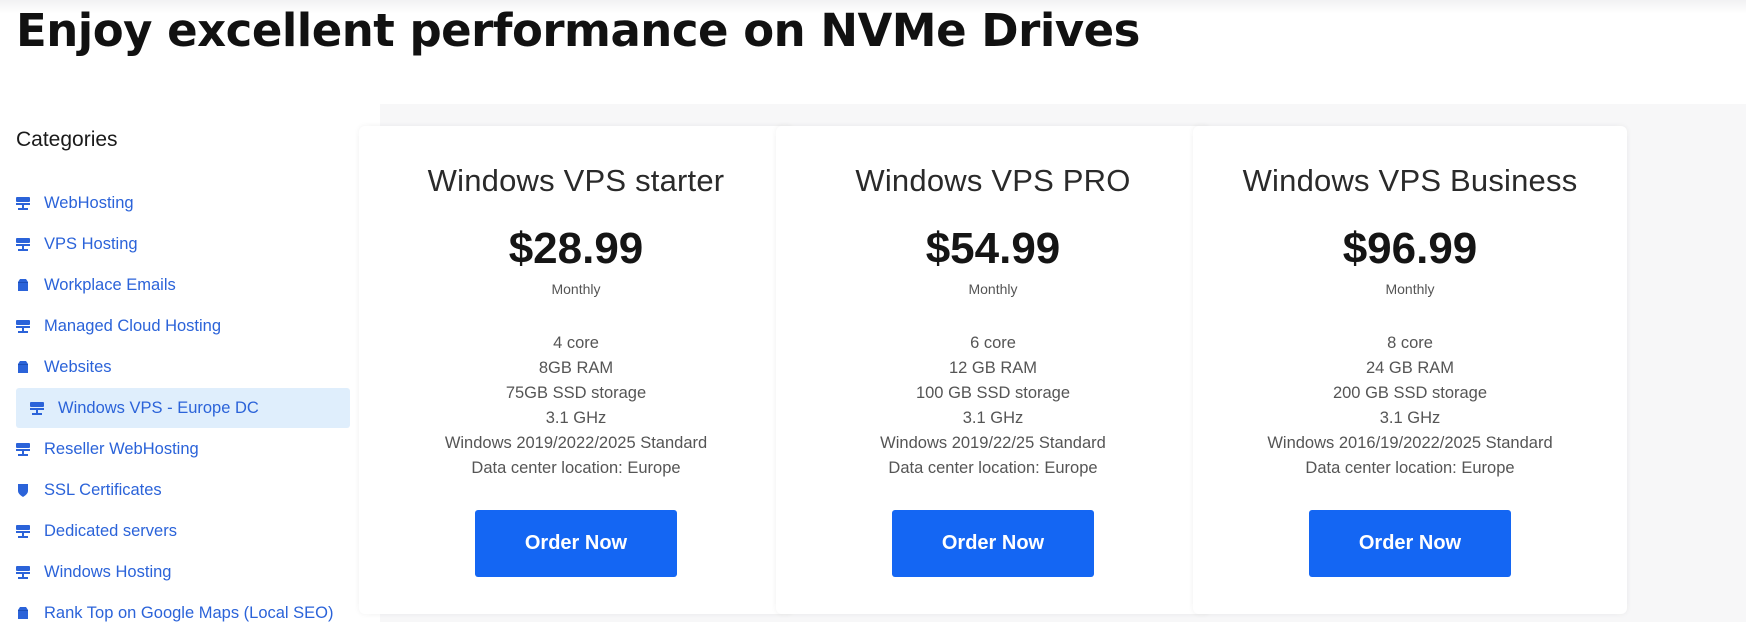 The image size is (1746, 622). Describe the element at coordinates (993, 248) in the screenshot. I see `plan-price: $54.99` at that location.